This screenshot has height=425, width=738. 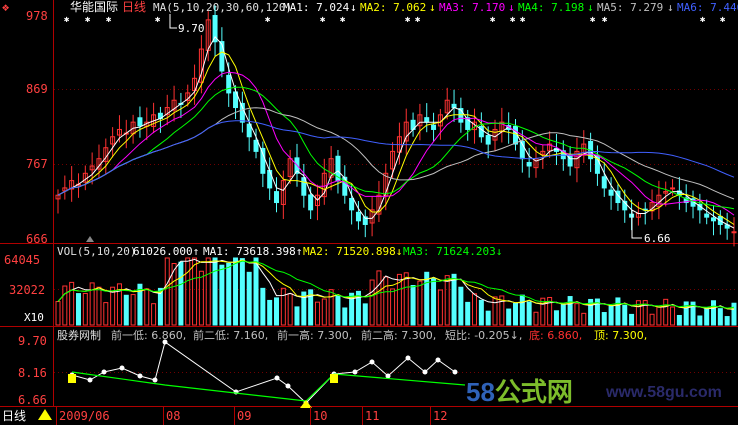 I want to click on ma-item-3: MA3: 7.170, so click(x=472, y=7).